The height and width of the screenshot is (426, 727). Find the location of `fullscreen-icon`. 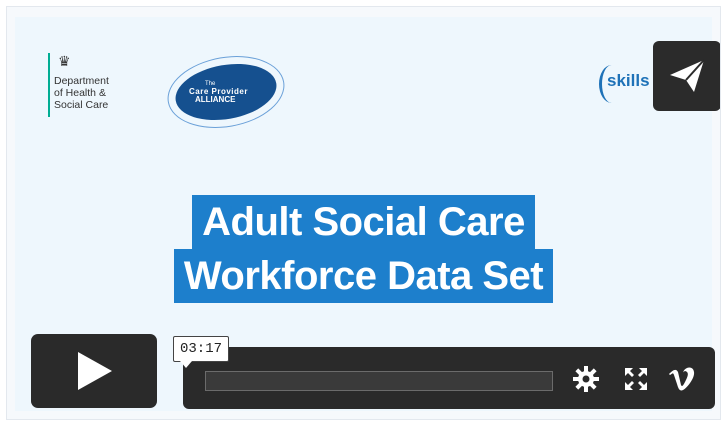

fullscreen-icon is located at coordinates (636, 379).